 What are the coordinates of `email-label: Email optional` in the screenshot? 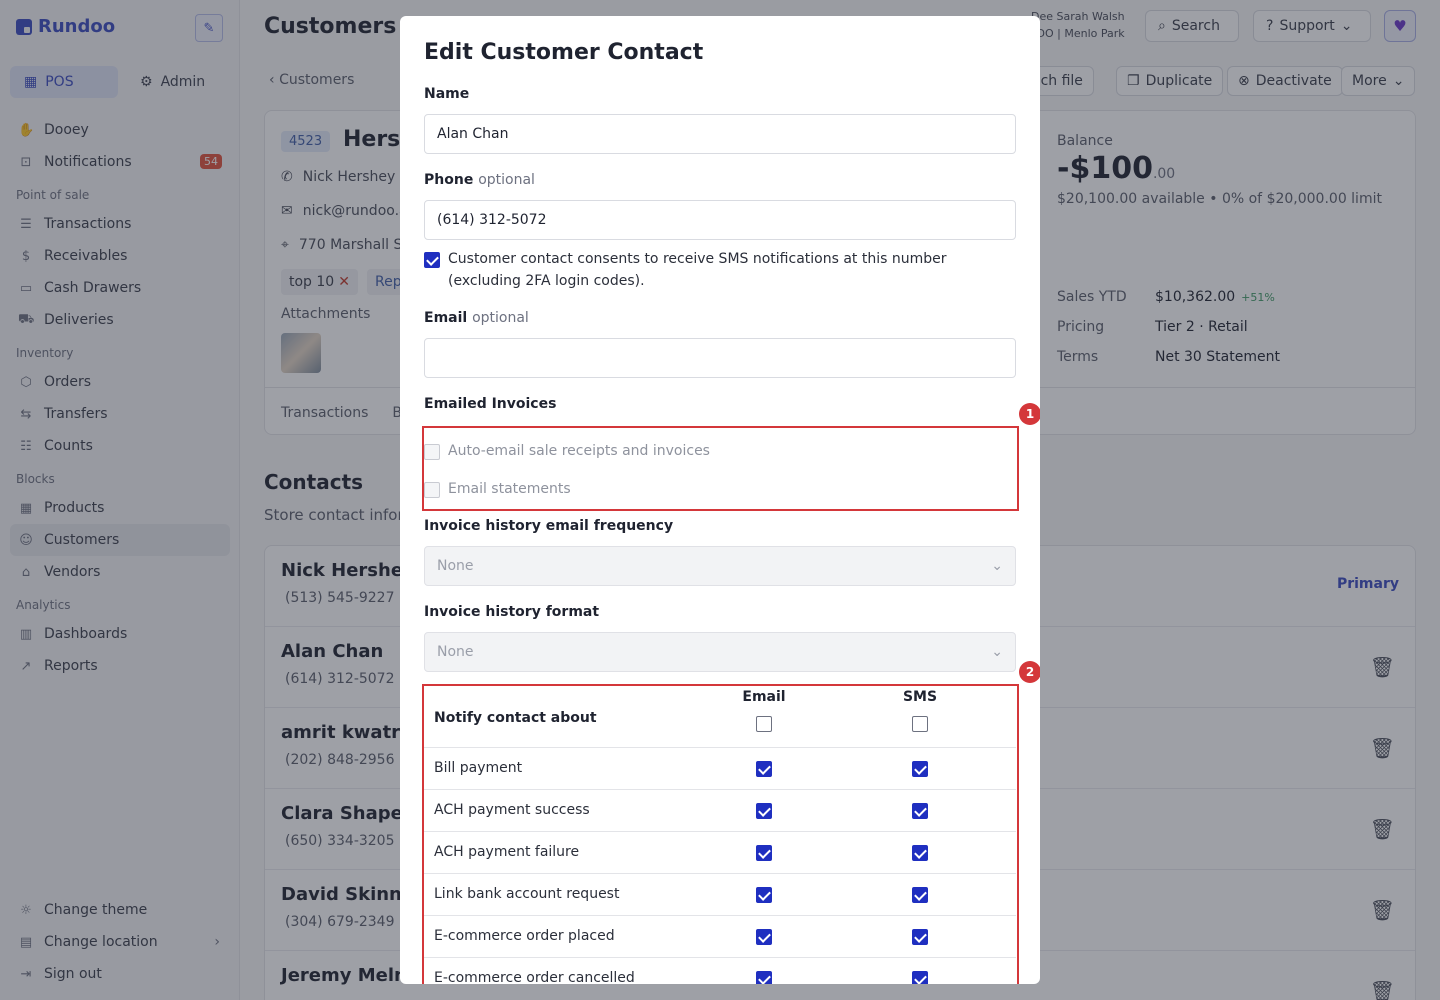 It's located at (476, 318).